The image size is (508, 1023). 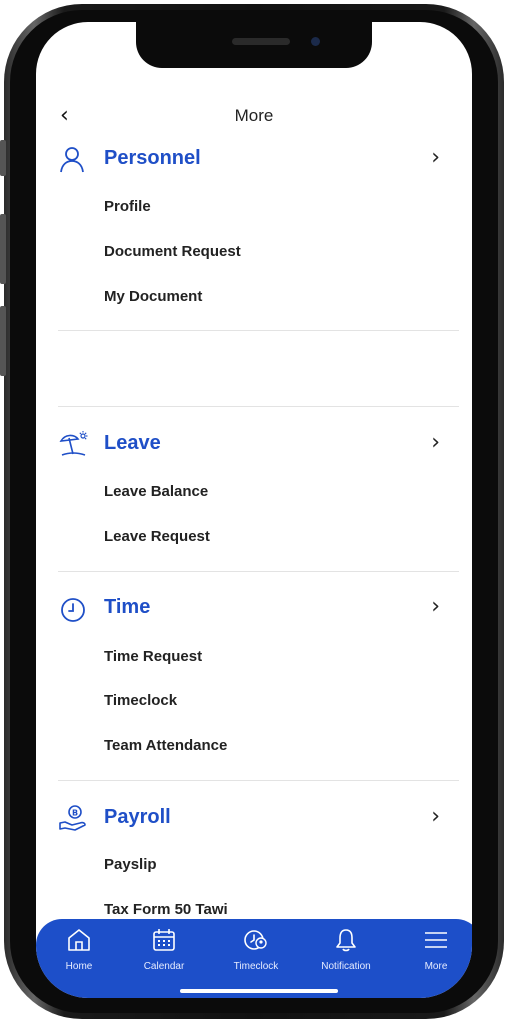 What do you see at coordinates (140, 700) in the screenshot?
I see `menu-item-timeclock: Timeclock` at bounding box center [140, 700].